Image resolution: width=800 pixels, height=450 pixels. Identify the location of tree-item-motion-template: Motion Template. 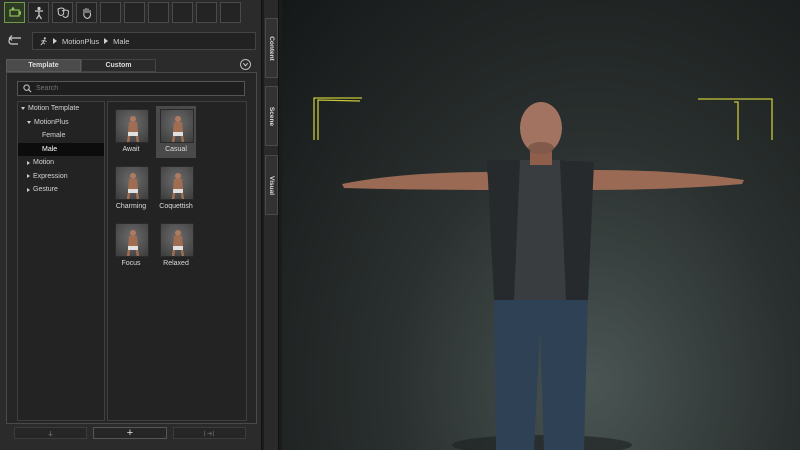
(61, 109).